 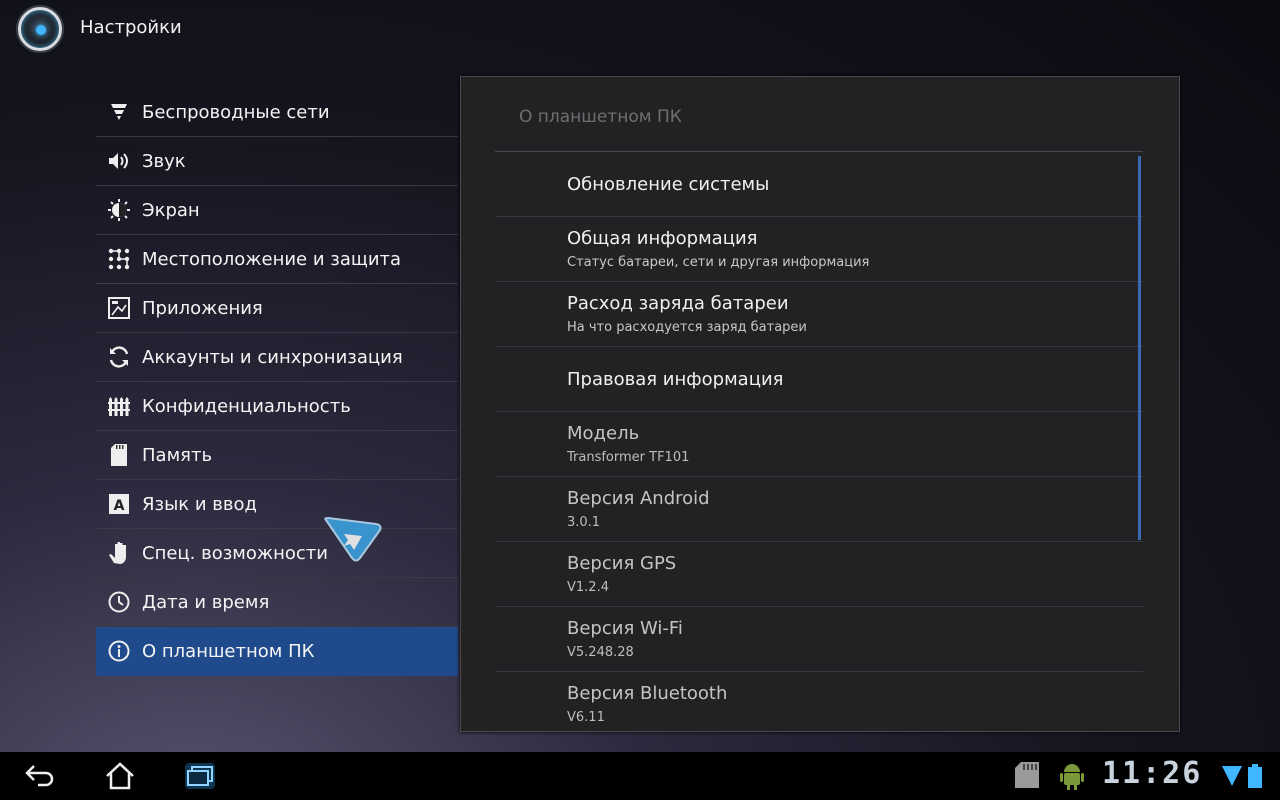 I want to click on sd-card-status-icon, so click(x=1027, y=777).